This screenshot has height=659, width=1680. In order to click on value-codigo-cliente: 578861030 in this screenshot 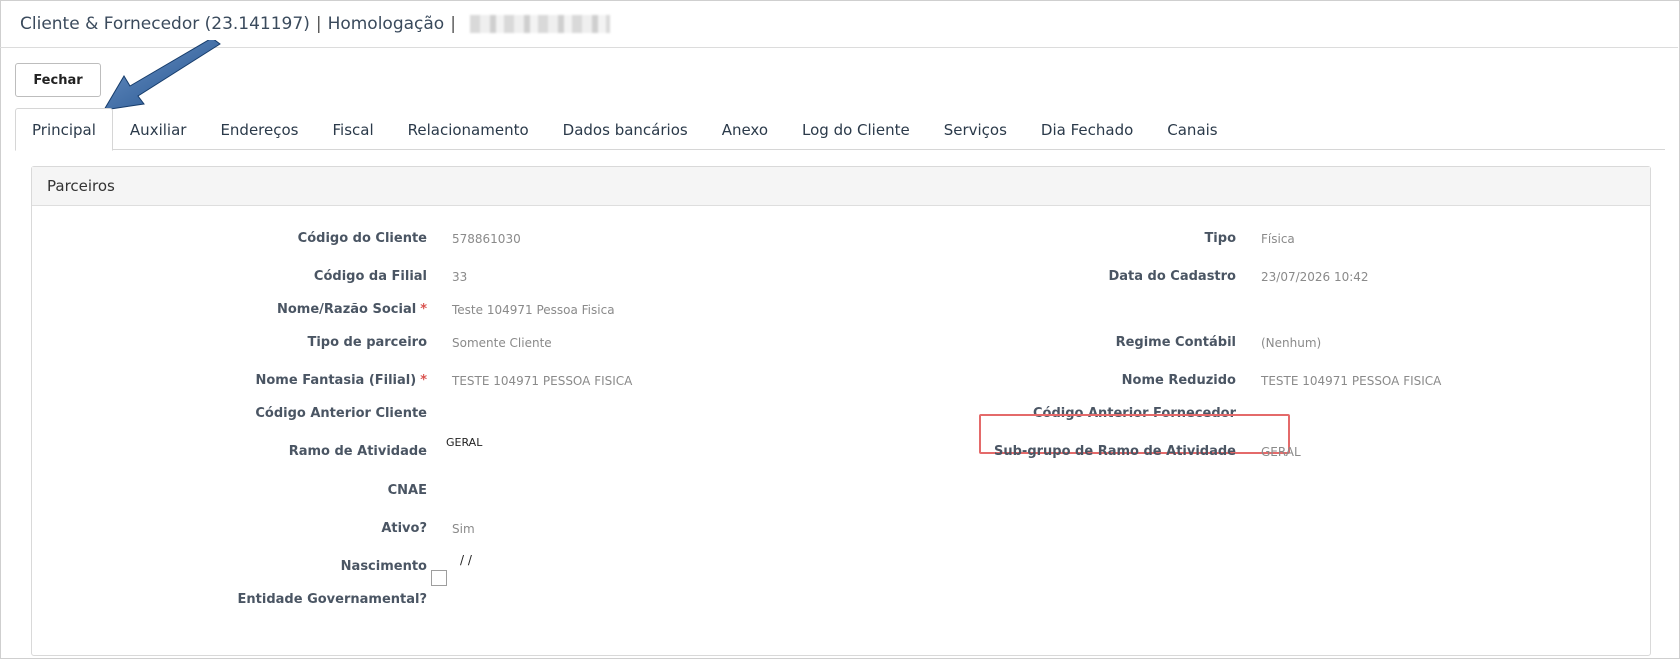, I will do `click(486, 239)`.